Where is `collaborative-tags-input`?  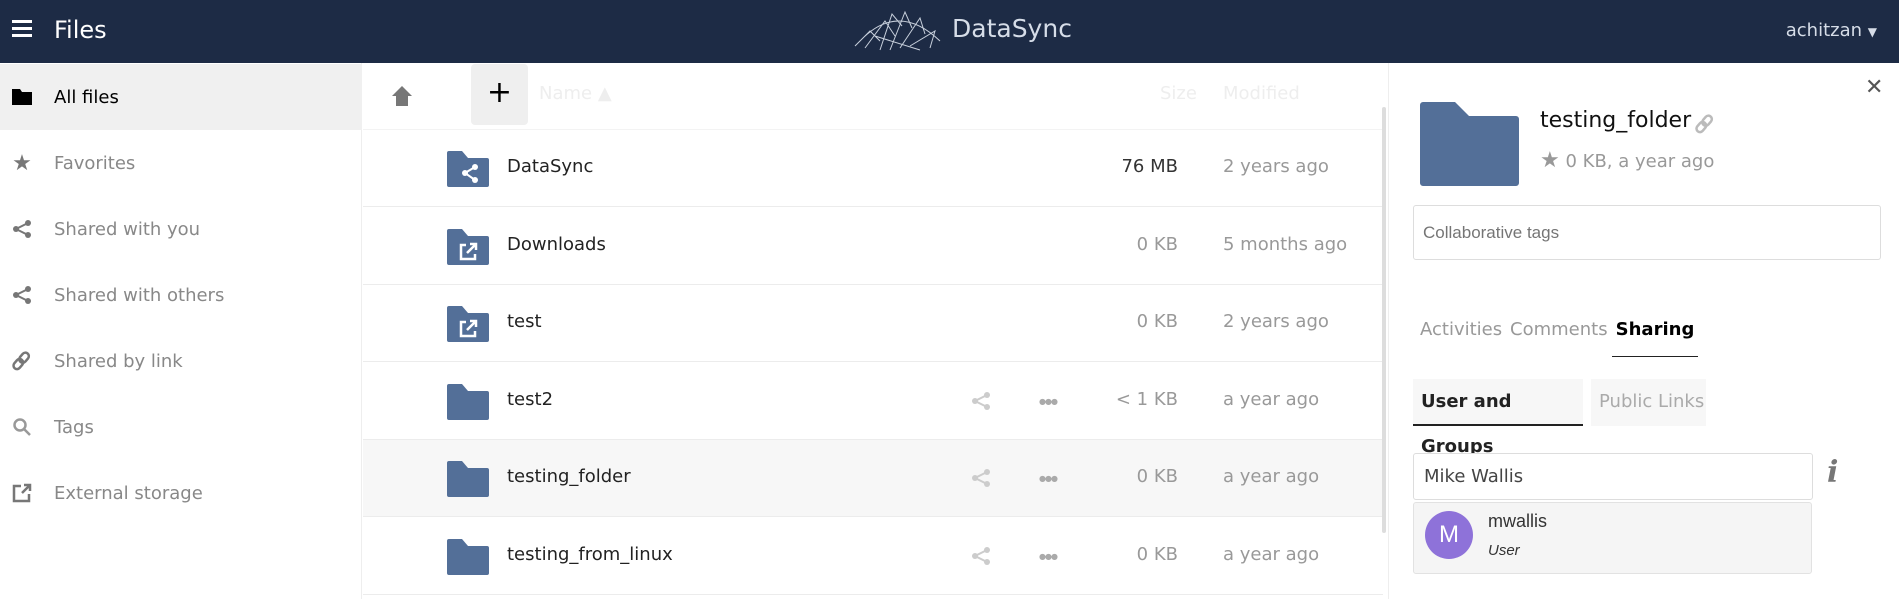
collaborative-tags-input is located at coordinates (1647, 232).